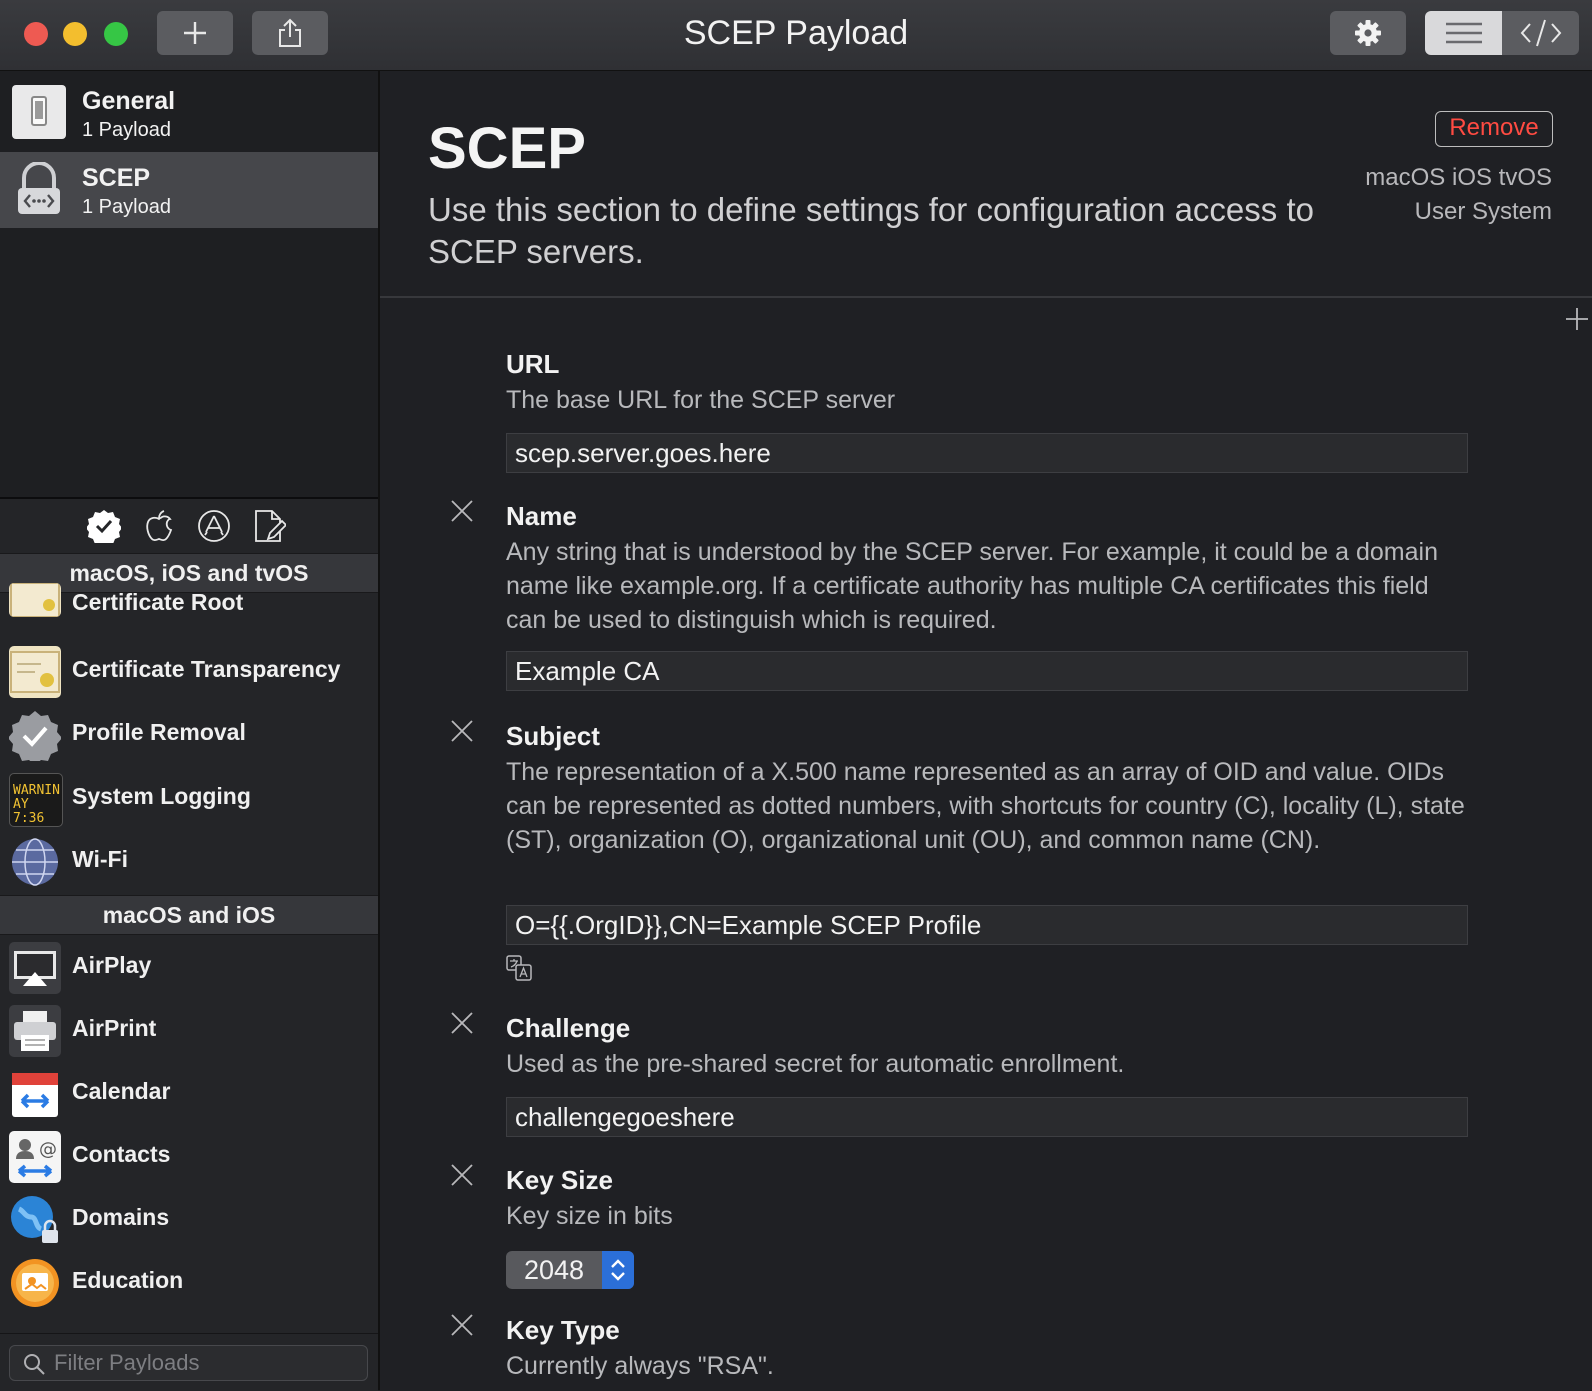  What do you see at coordinates (100, 859) in the screenshot?
I see `sidebar-item-label: Wi-Fi` at bounding box center [100, 859].